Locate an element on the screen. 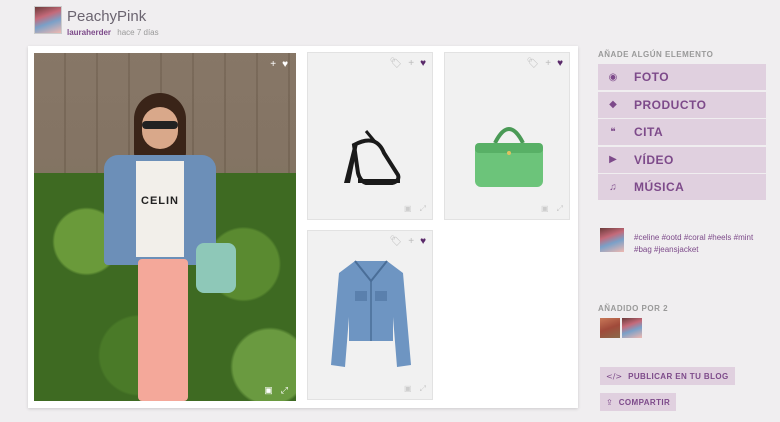 The height and width of the screenshot is (422, 780). add-video-label: VÍDEO is located at coordinates (654, 159).